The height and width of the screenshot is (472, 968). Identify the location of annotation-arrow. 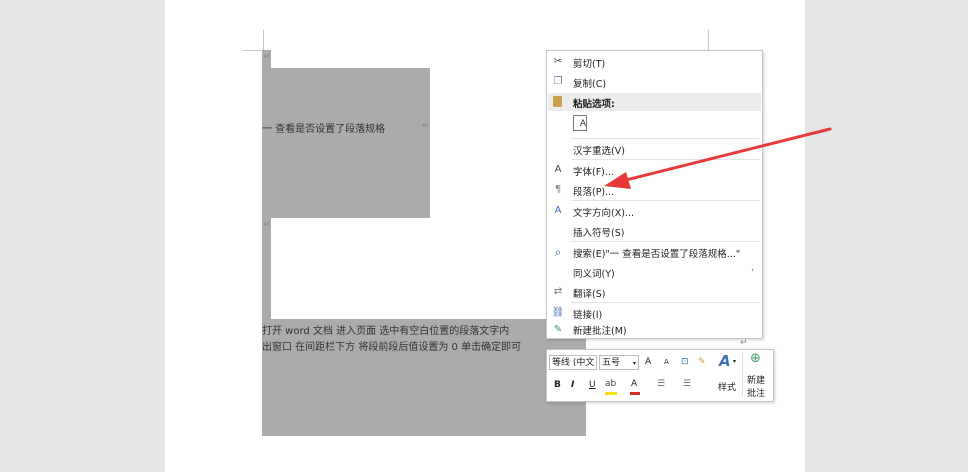
(718, 158).